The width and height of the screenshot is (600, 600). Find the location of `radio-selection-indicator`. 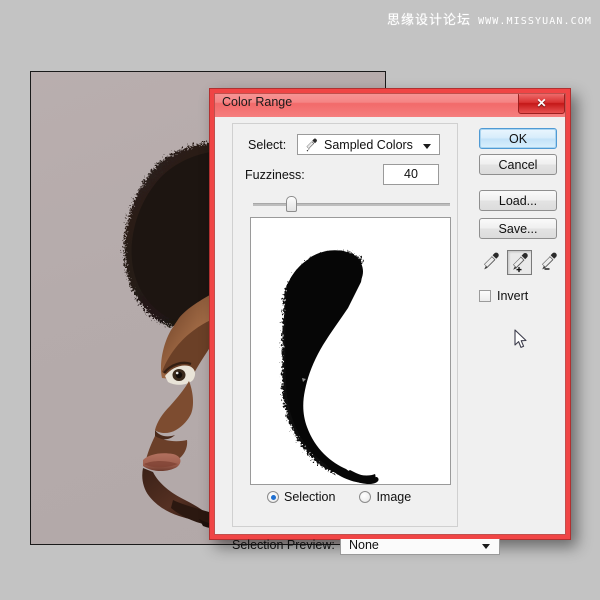

radio-selection-indicator is located at coordinates (273, 497).